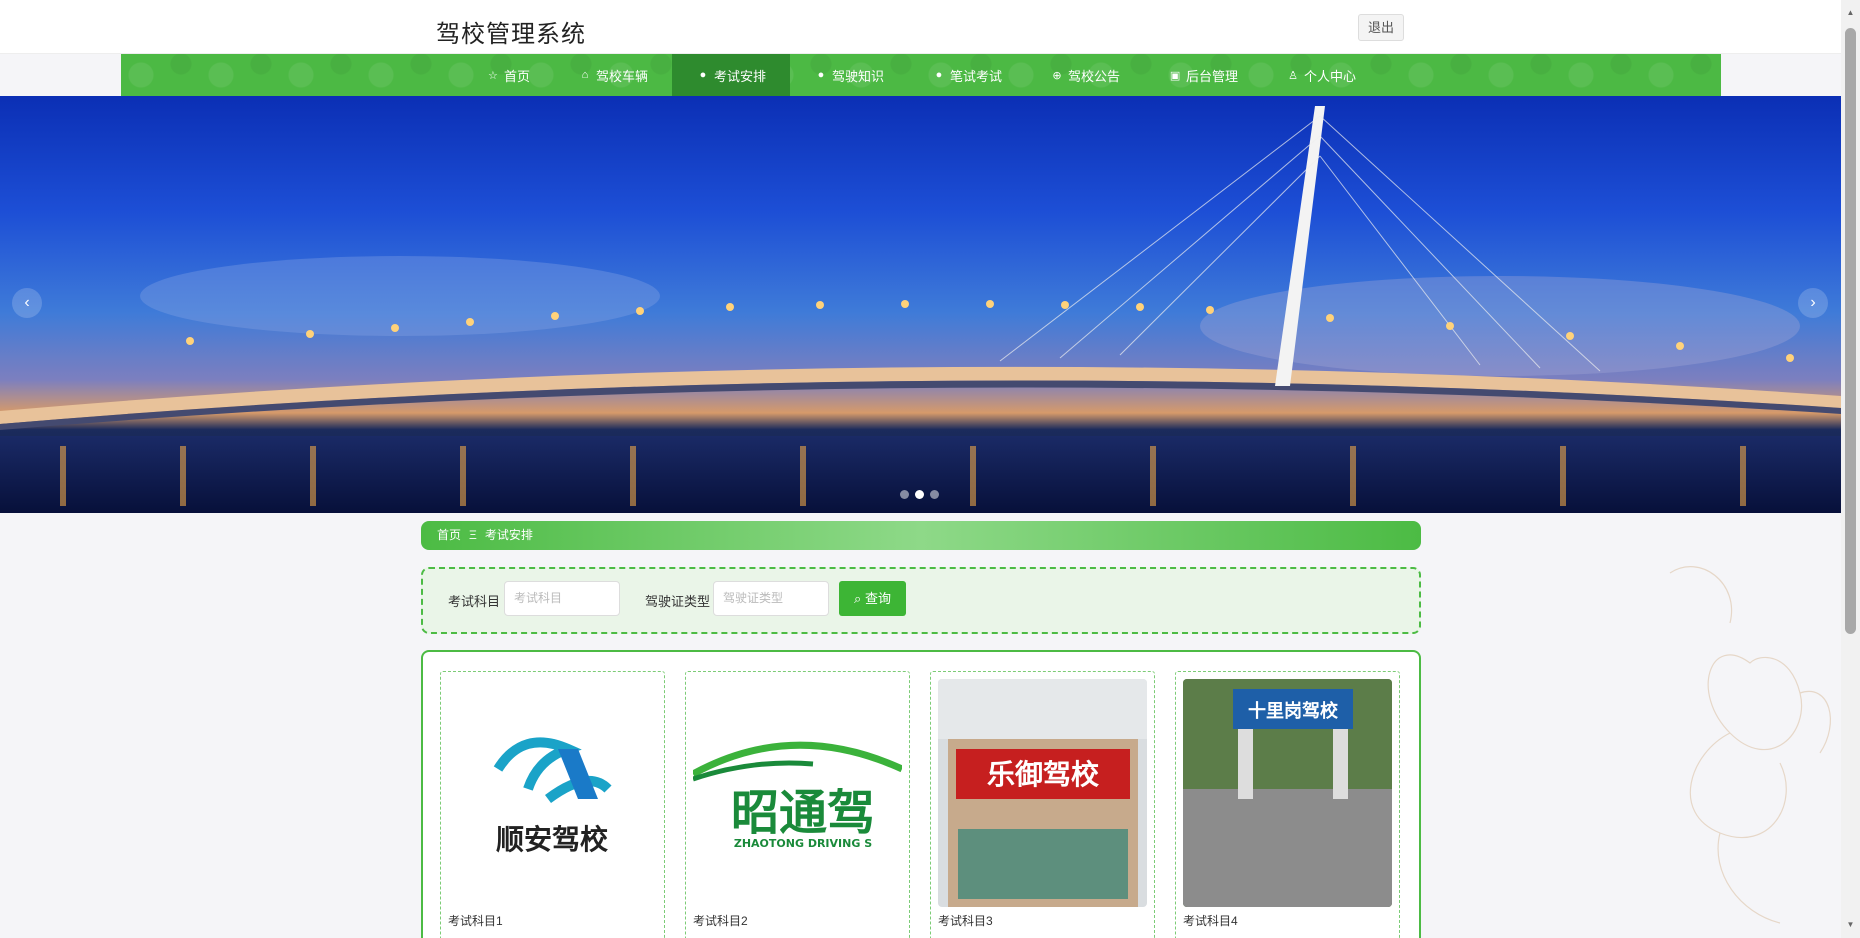  What do you see at coordinates (1850, 331) in the screenshot?
I see `scroll-thumb` at bounding box center [1850, 331].